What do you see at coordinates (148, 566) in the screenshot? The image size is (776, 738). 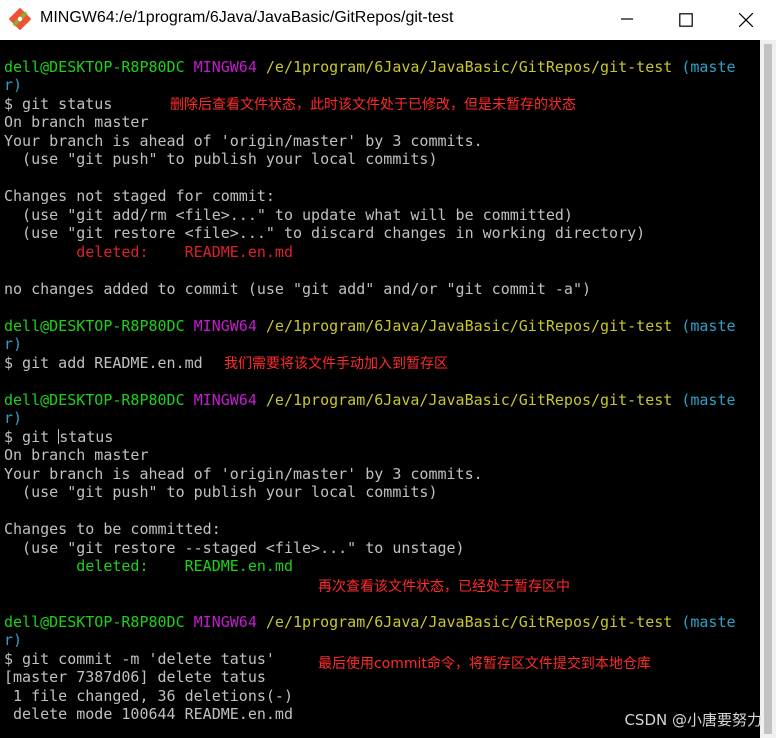 I see `deleted-file-staged: deleted: README.en.md` at bounding box center [148, 566].